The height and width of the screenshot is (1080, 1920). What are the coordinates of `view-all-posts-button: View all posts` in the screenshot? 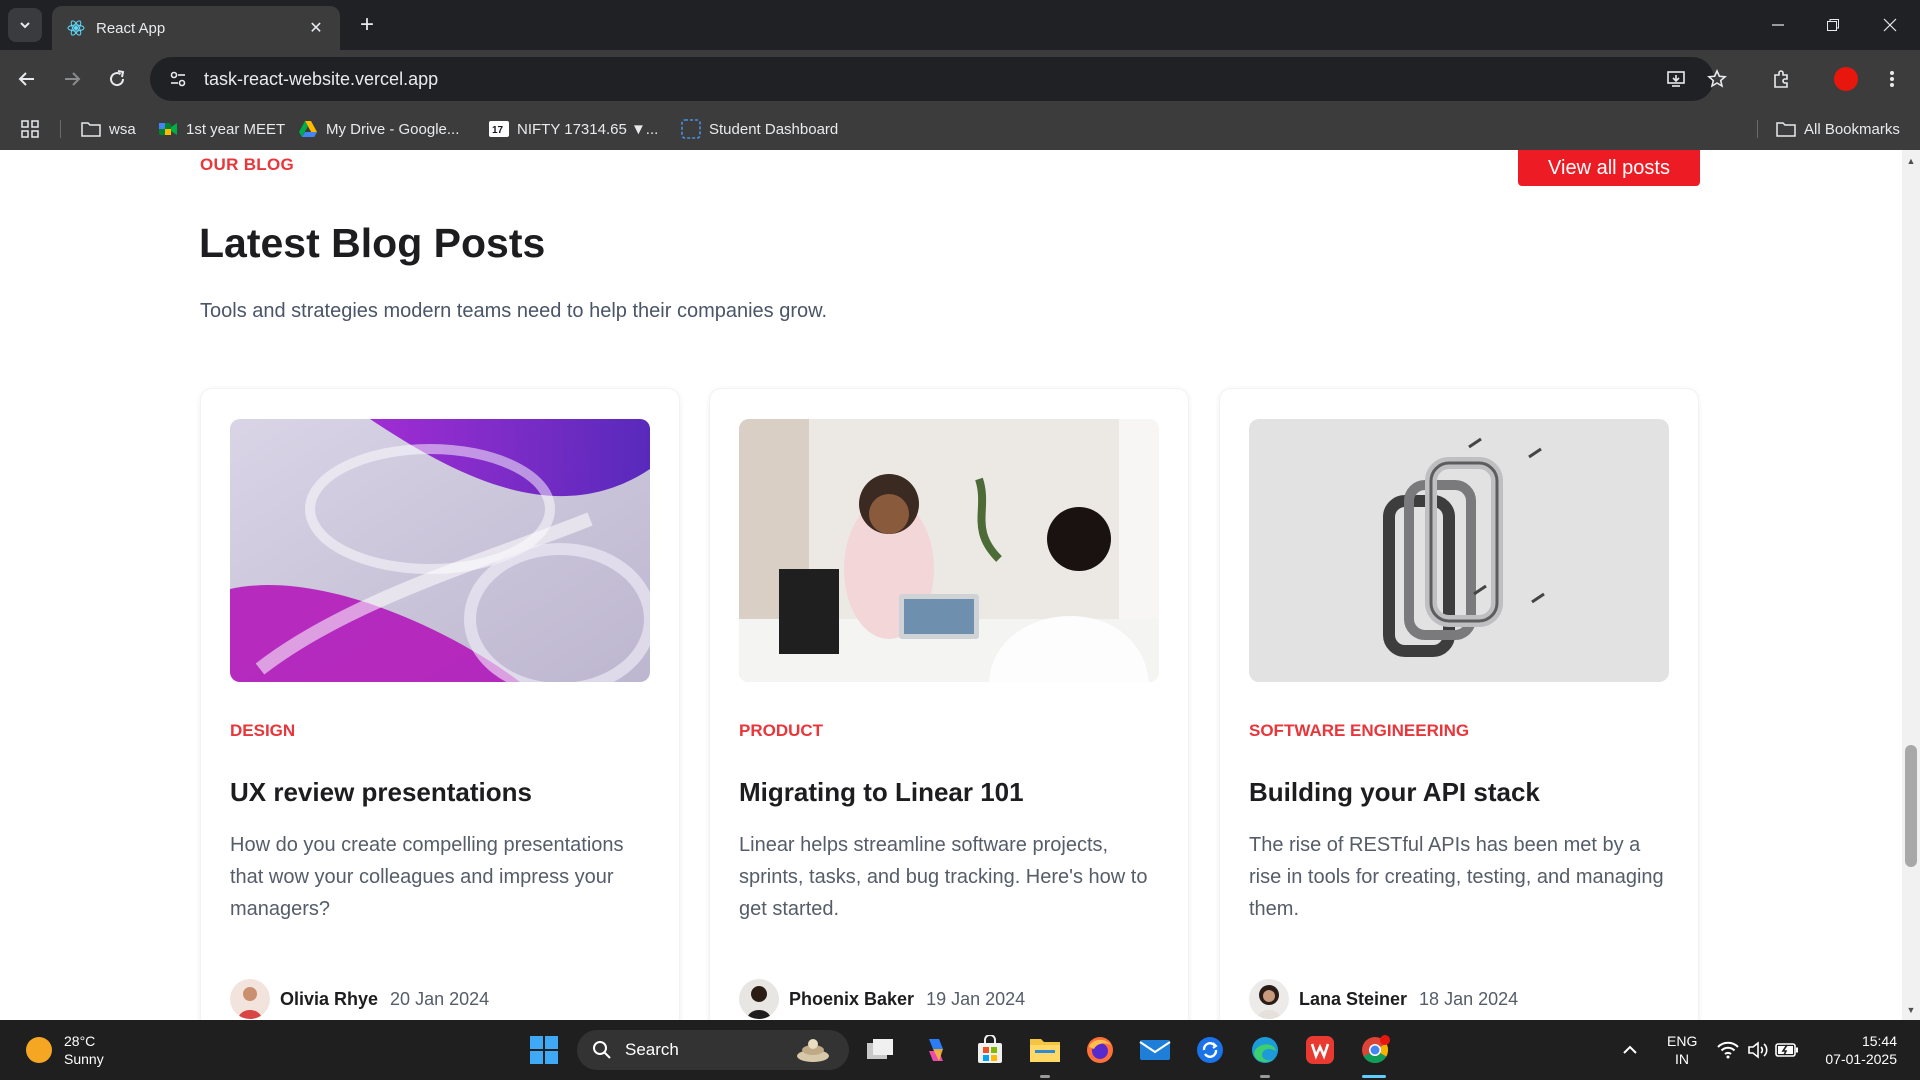 It's located at (1609, 168).